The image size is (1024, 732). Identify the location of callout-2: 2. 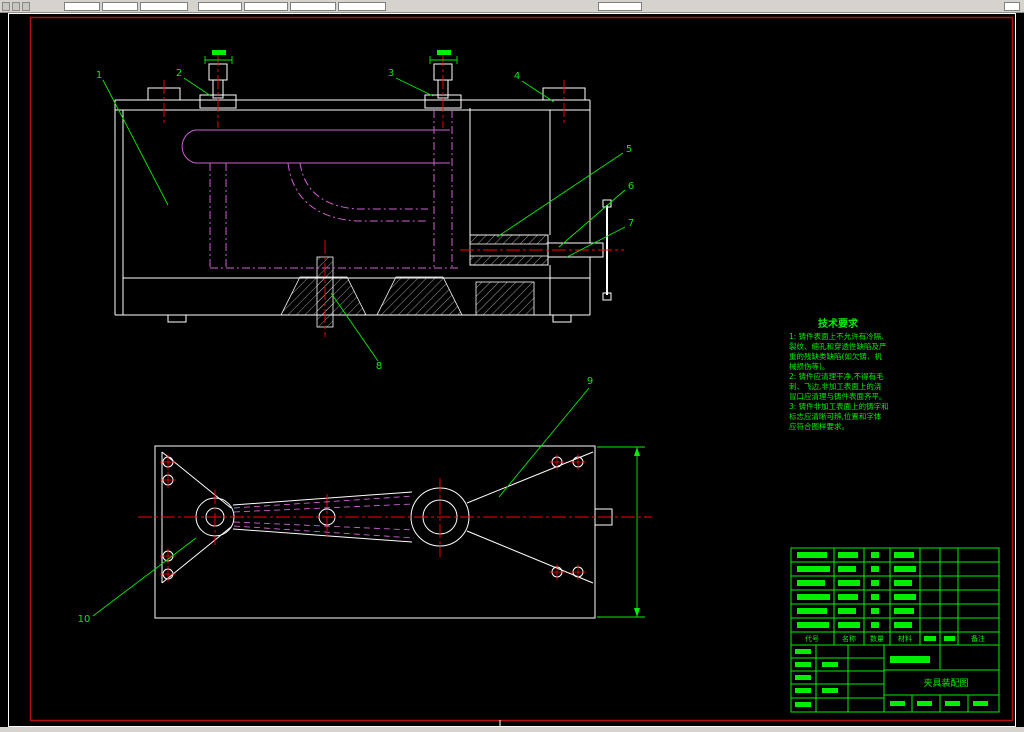
(179, 73).